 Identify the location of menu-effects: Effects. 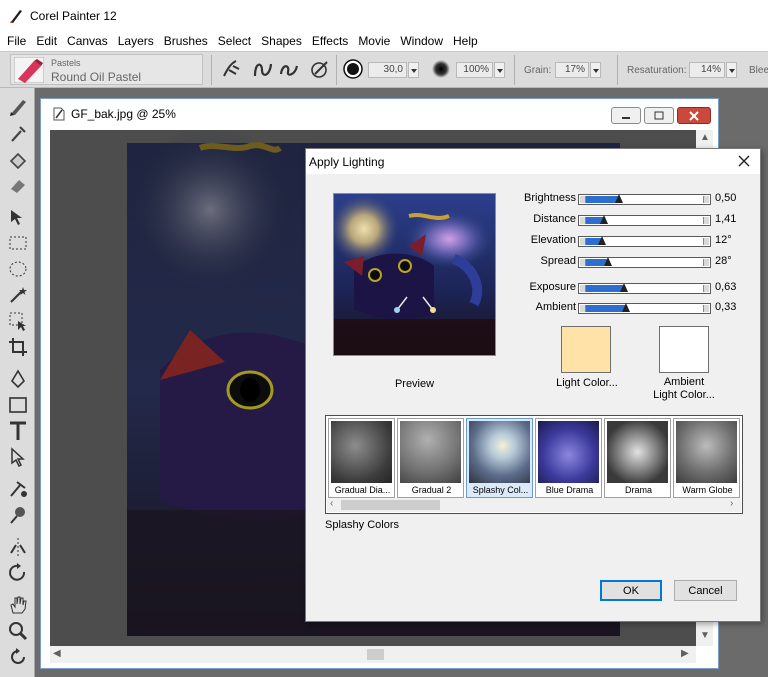
(330, 41).